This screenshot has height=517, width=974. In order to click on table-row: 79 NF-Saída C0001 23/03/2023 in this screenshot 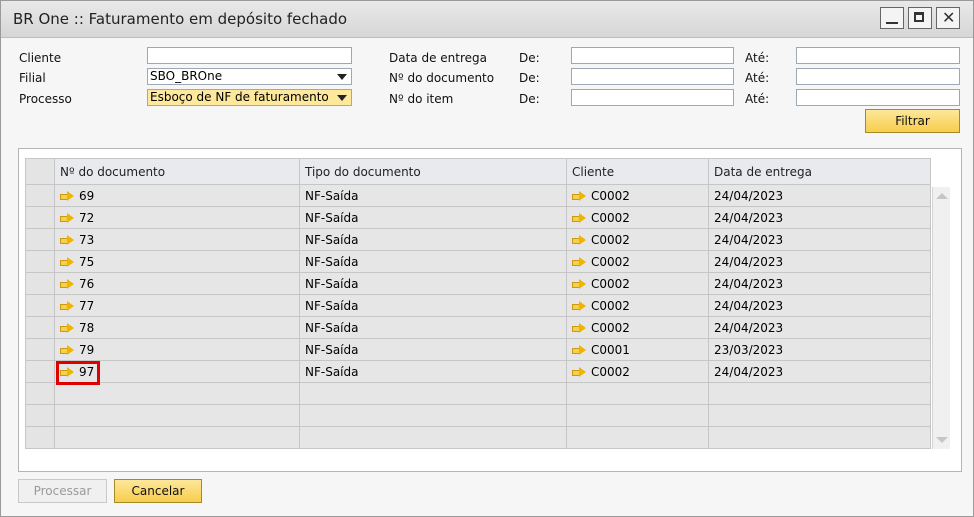, I will do `click(478, 349)`.